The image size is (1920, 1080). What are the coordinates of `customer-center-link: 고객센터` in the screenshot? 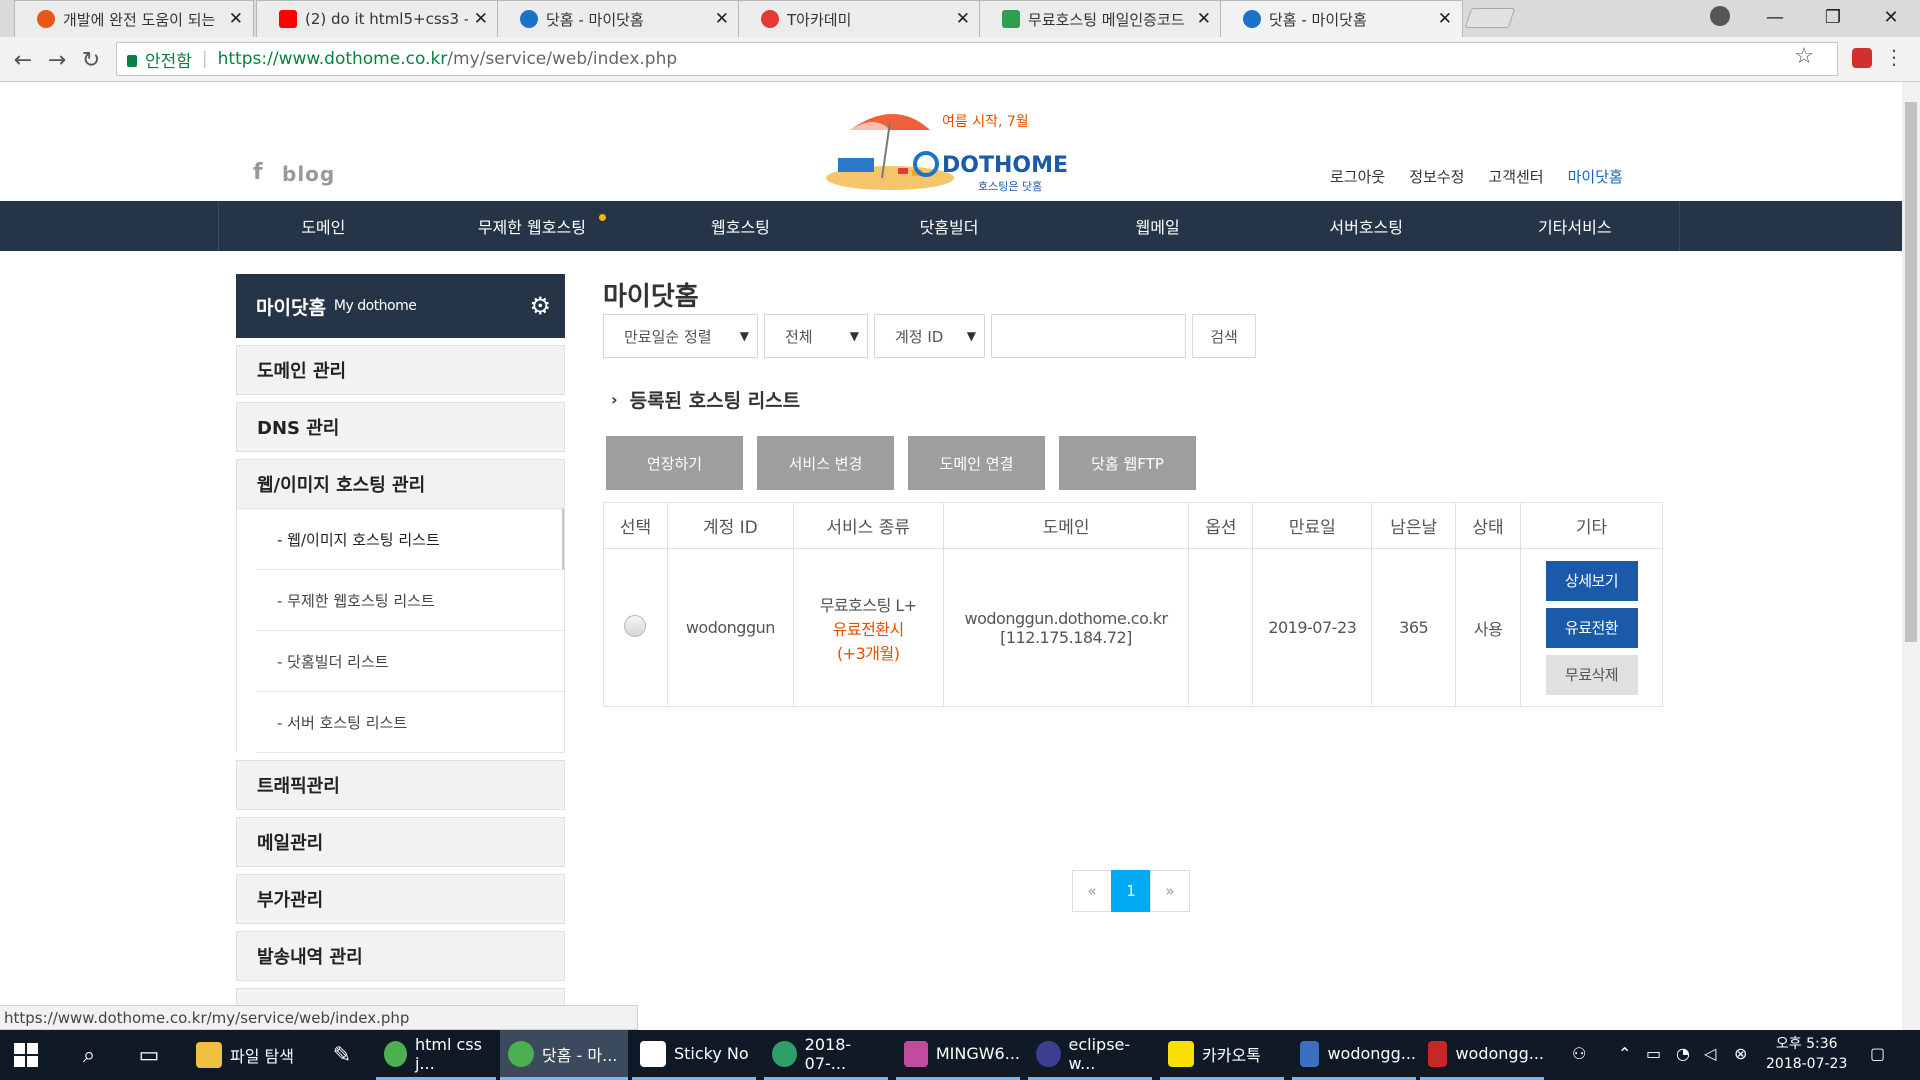 It's located at (1515, 176).